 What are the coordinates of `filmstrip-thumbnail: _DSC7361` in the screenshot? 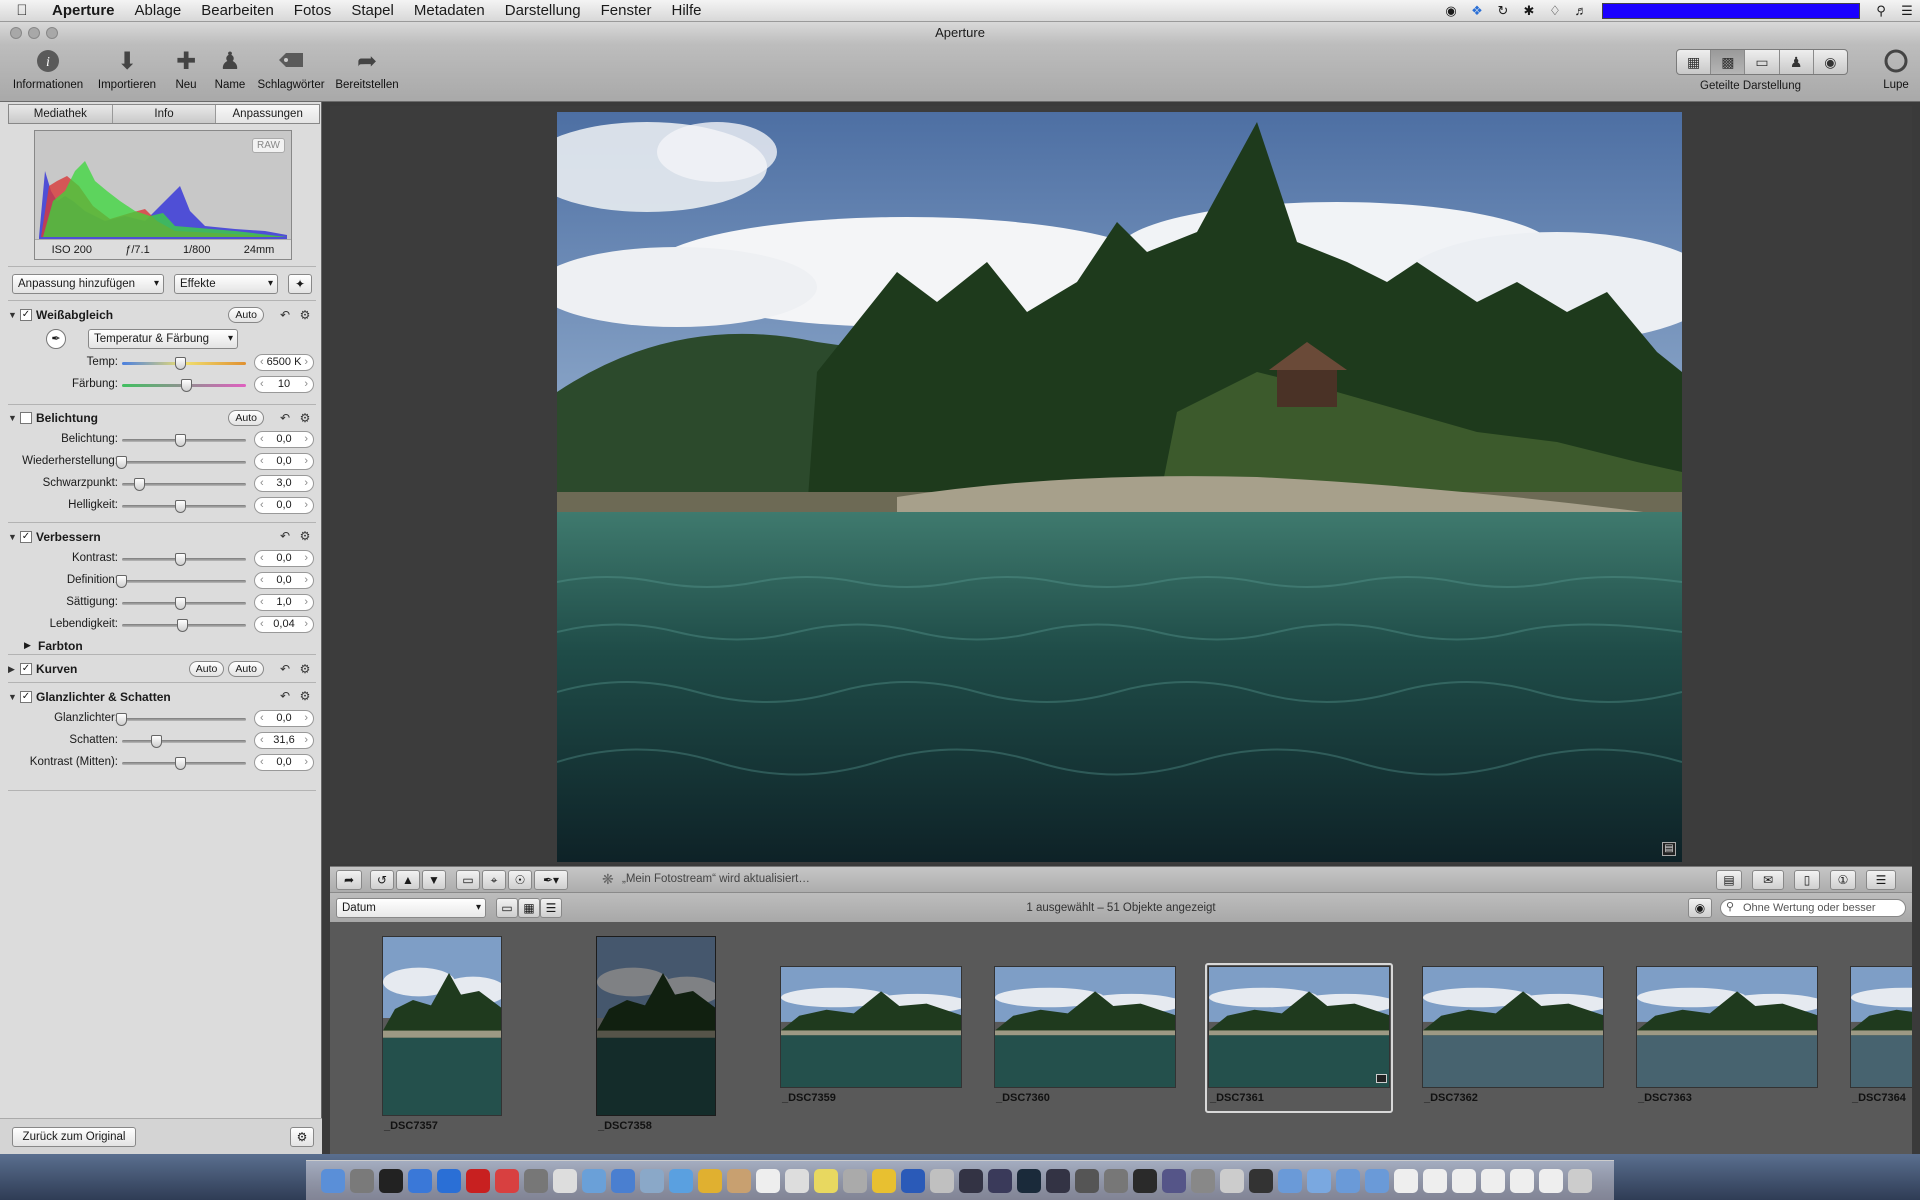 It's located at (1299, 1038).